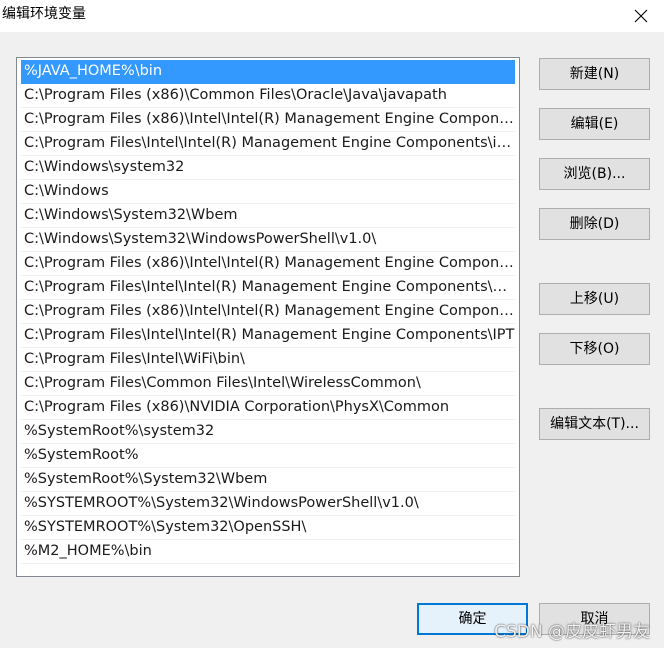  What do you see at coordinates (472, 619) in the screenshot?
I see `ok-button: 确定` at bounding box center [472, 619].